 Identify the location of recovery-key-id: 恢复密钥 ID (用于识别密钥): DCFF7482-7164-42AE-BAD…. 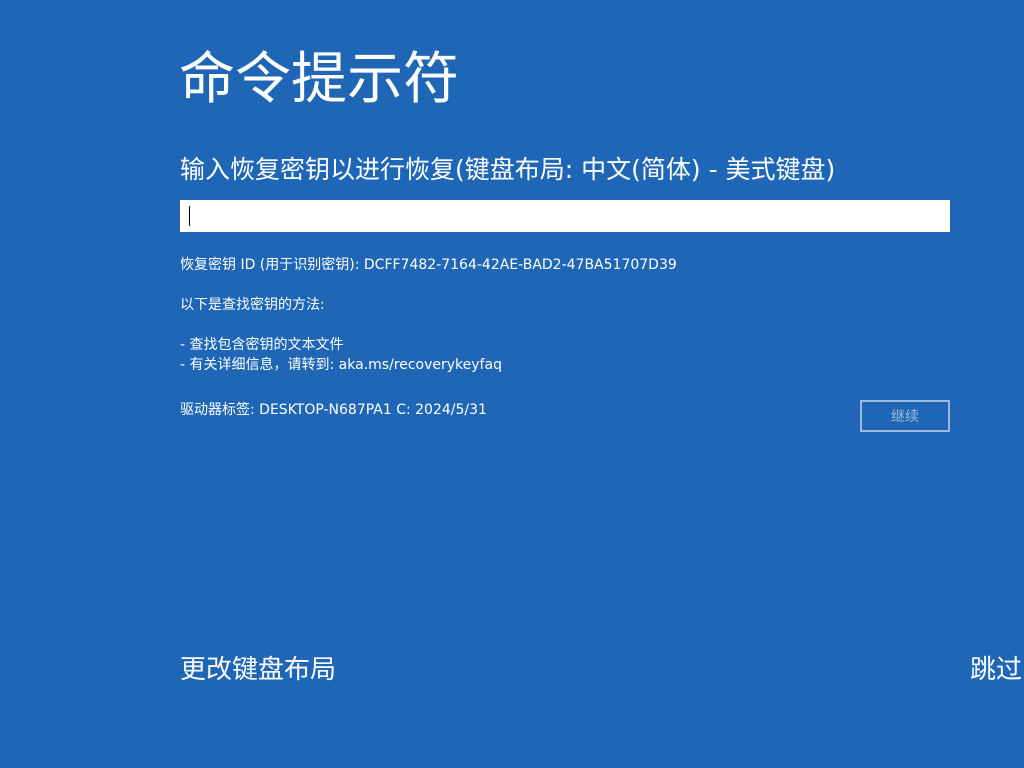
(428, 265).